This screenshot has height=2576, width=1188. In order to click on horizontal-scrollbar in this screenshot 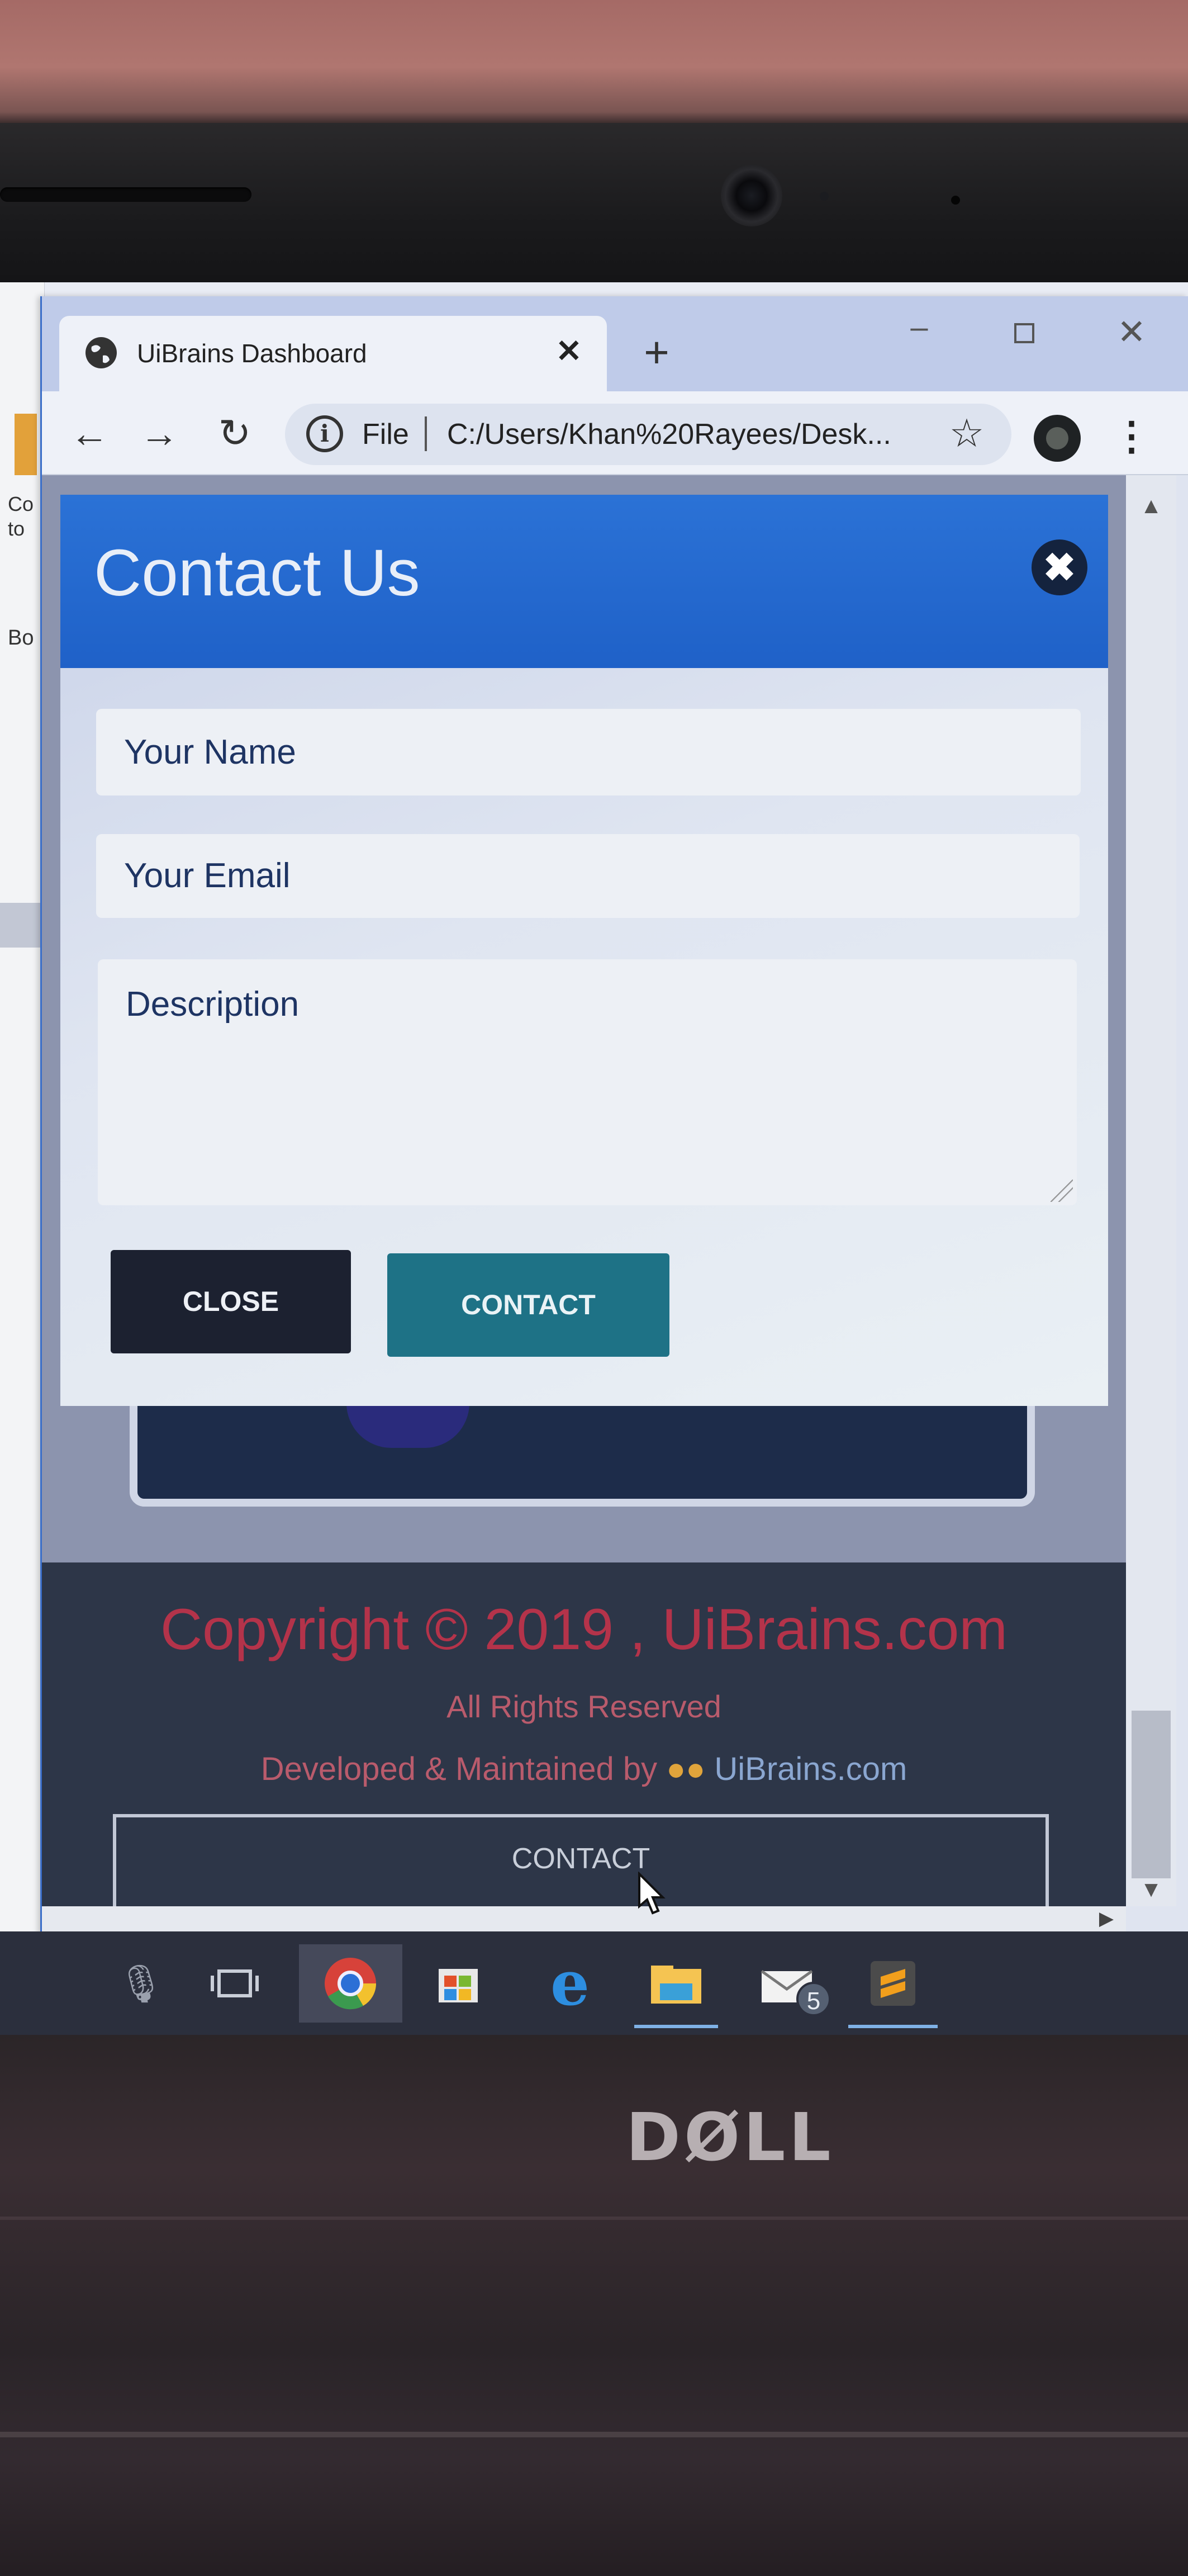, I will do `click(584, 1918)`.